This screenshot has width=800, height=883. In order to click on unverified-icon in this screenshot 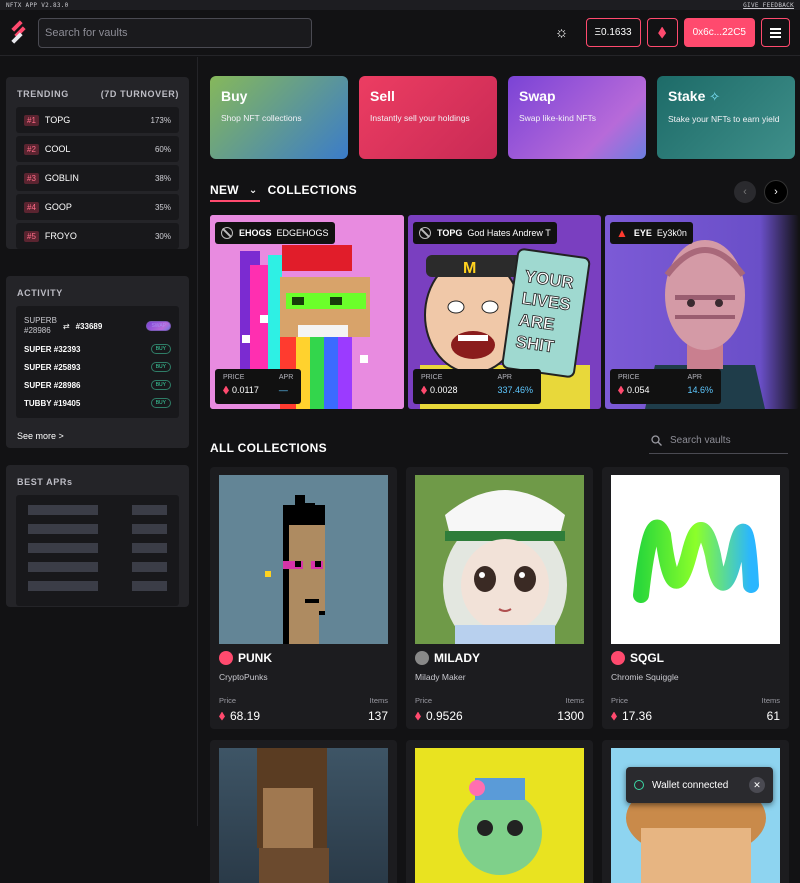, I will do `click(227, 233)`.